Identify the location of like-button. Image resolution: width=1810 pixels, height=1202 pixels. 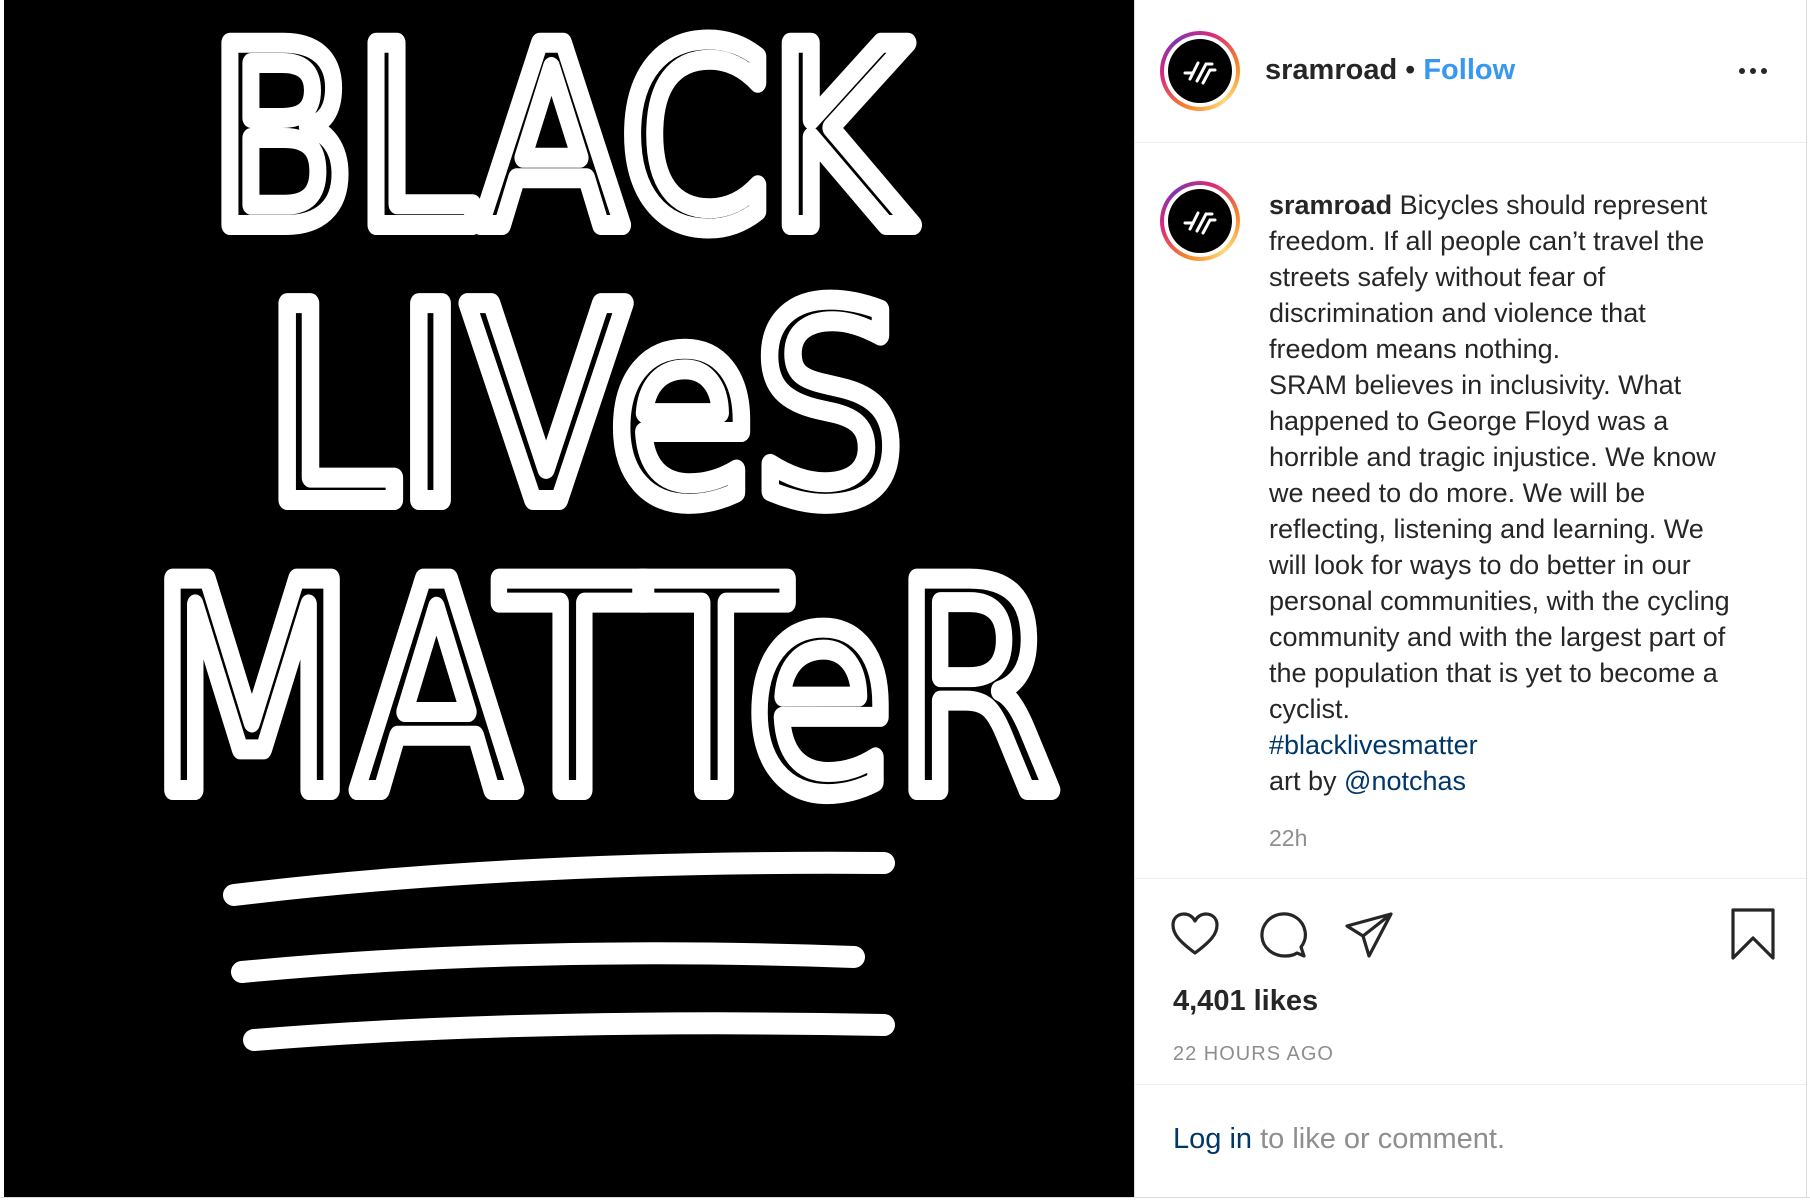
(1195, 935).